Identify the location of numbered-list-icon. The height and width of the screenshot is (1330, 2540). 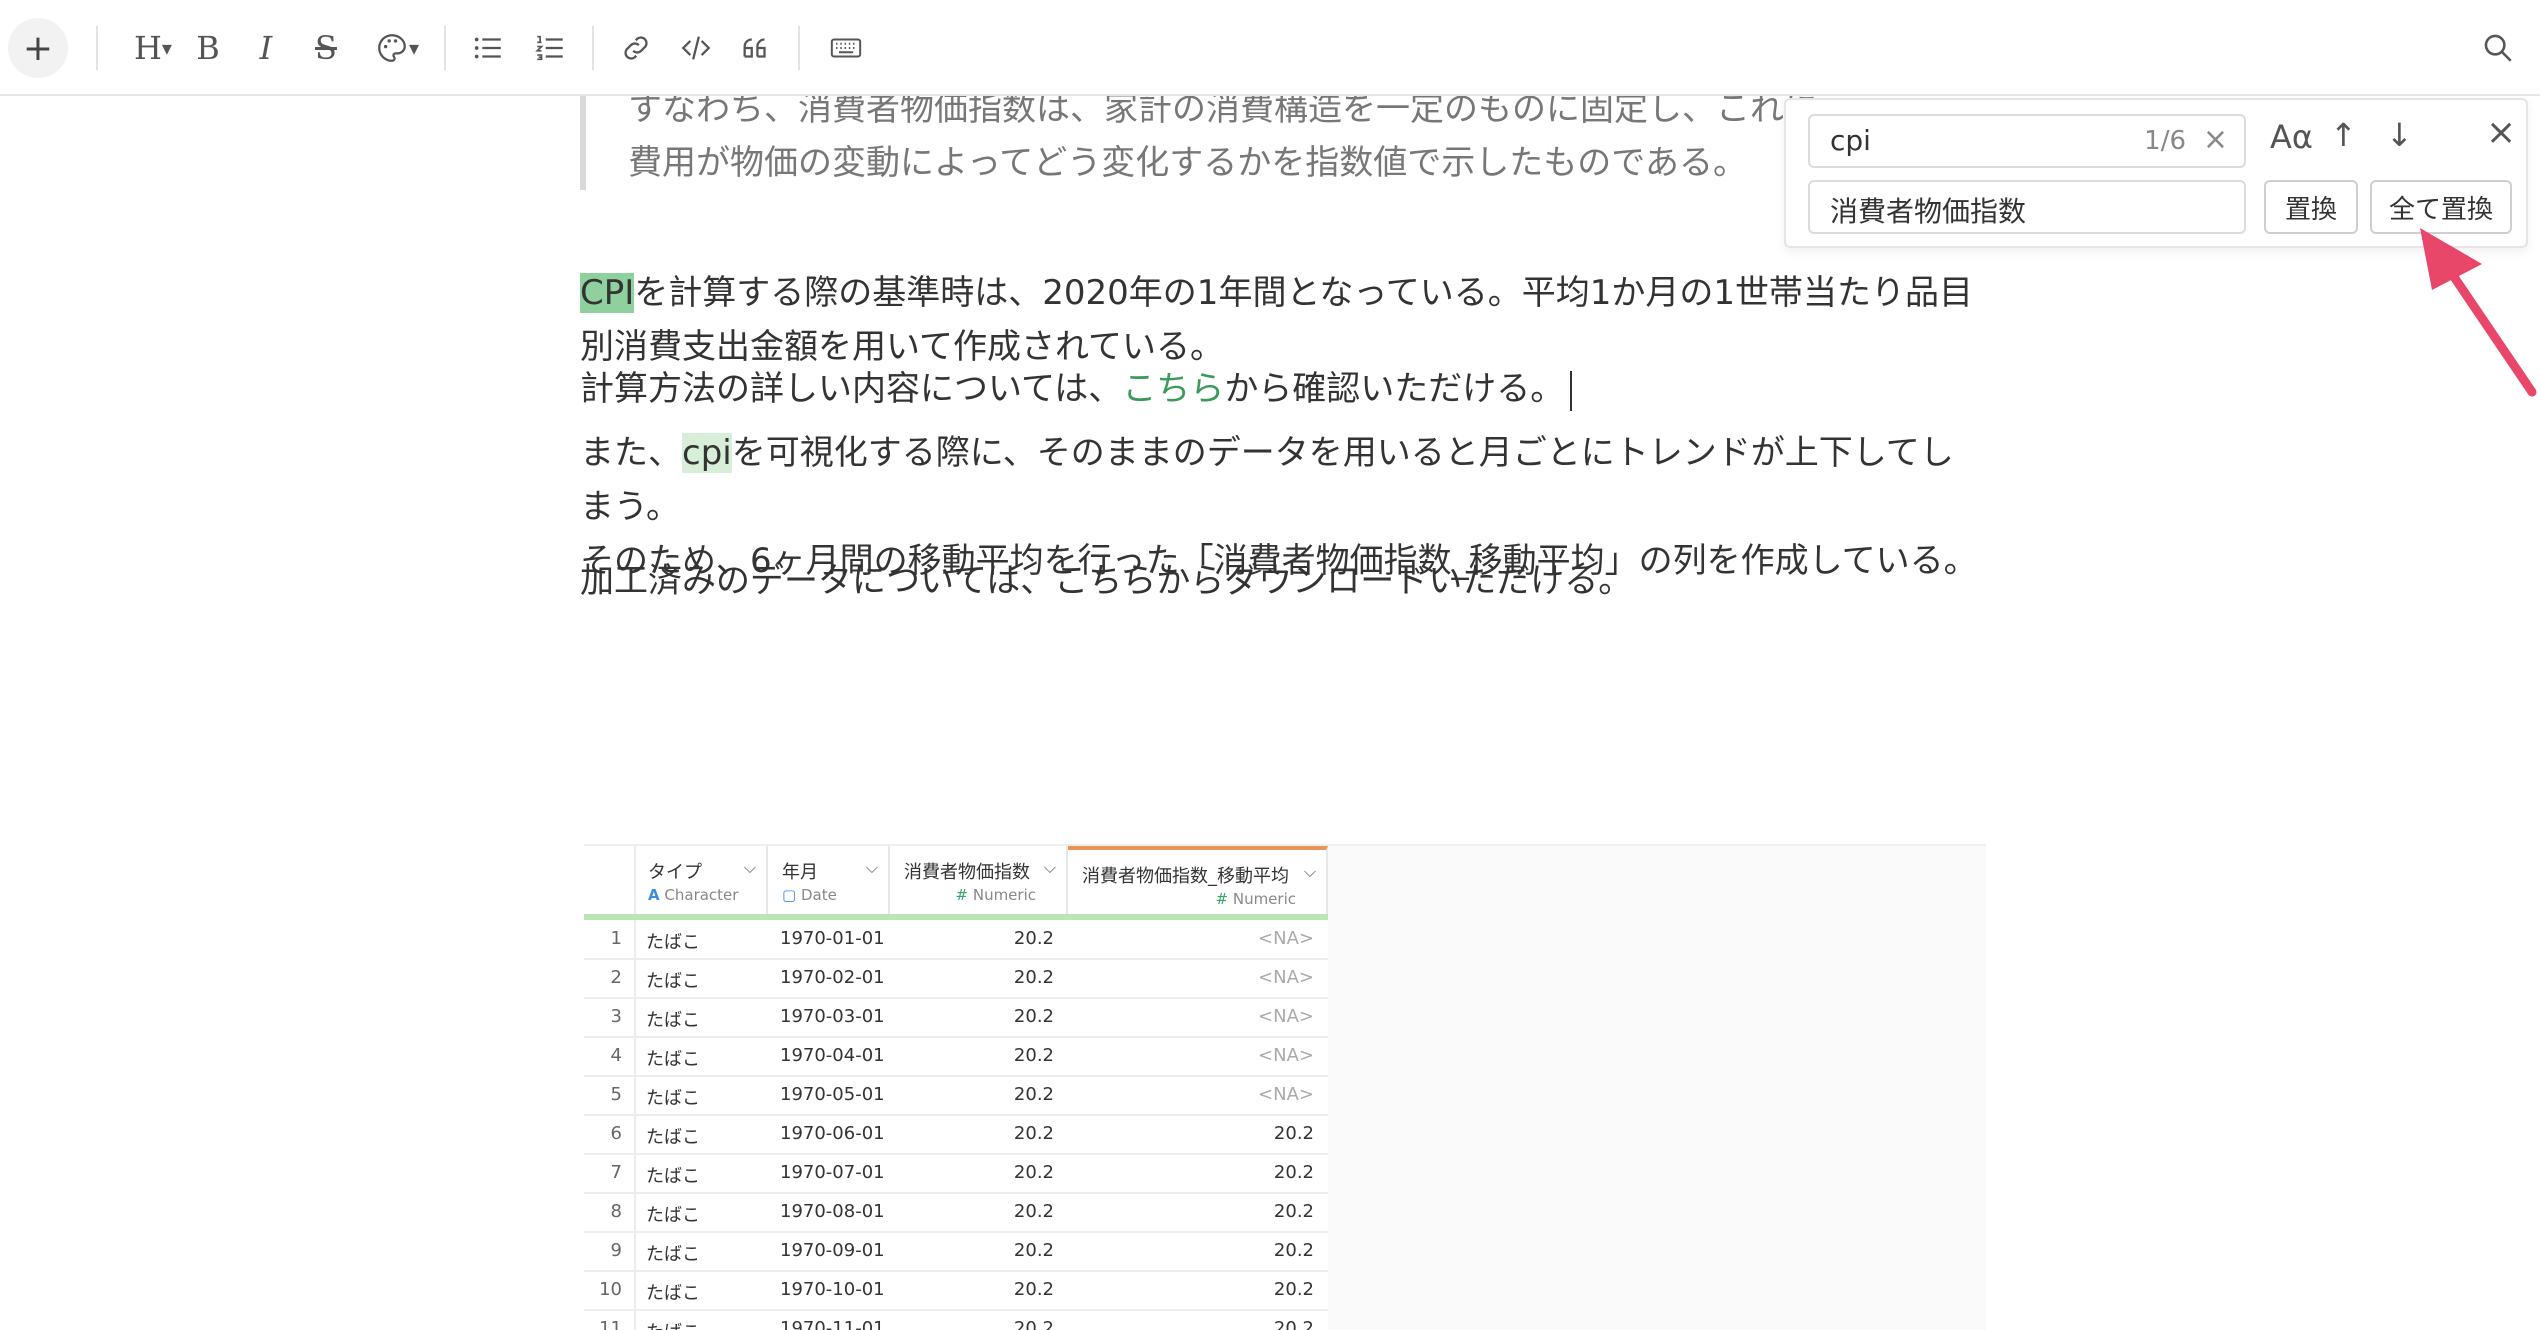
(549, 48).